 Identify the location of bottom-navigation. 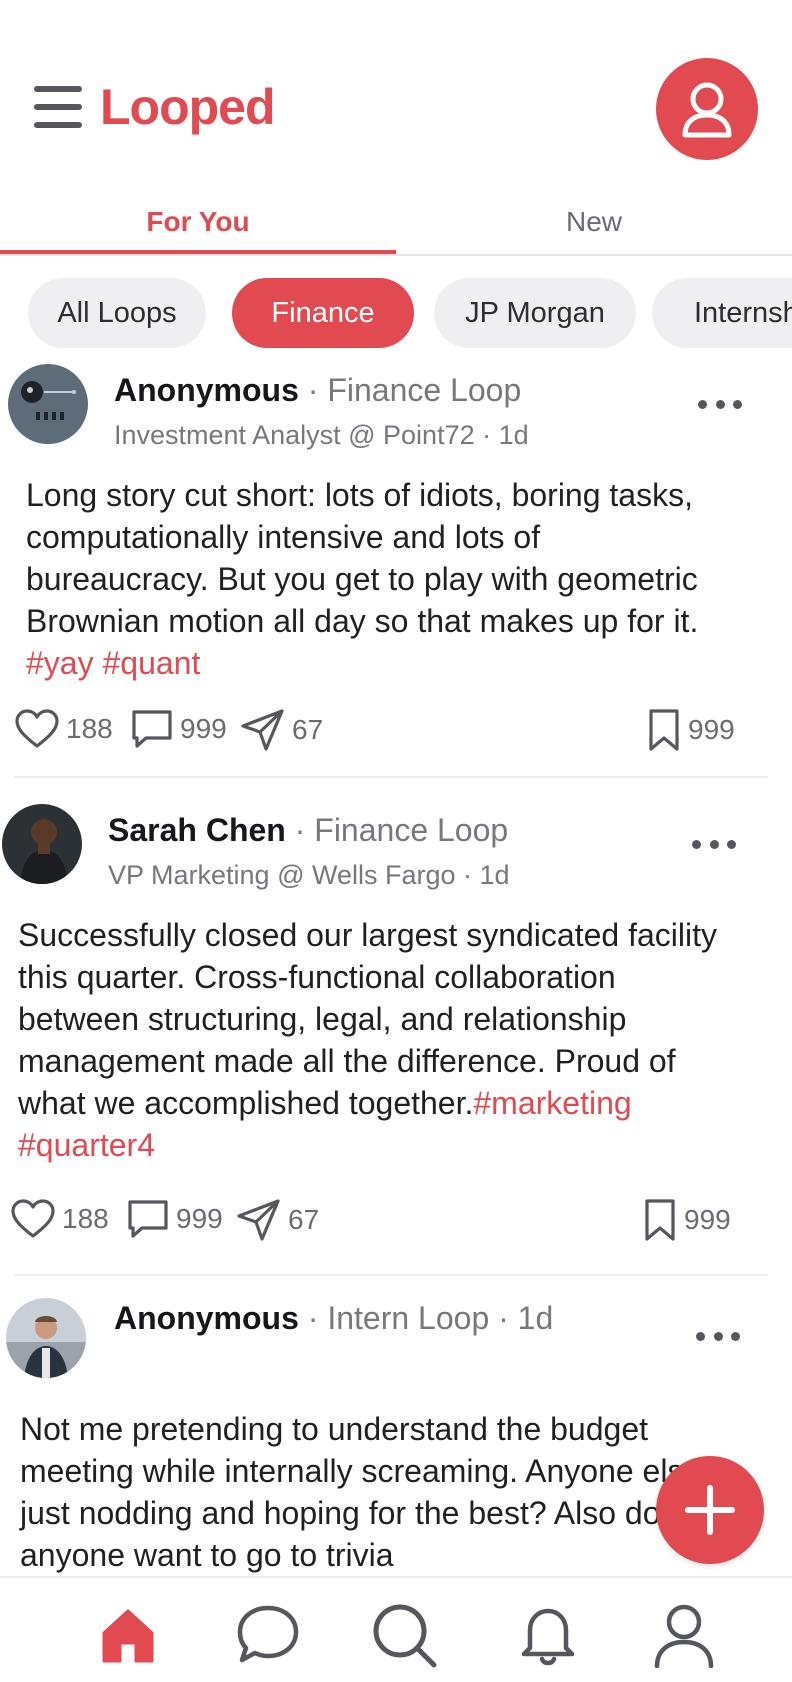
(396, 1629).